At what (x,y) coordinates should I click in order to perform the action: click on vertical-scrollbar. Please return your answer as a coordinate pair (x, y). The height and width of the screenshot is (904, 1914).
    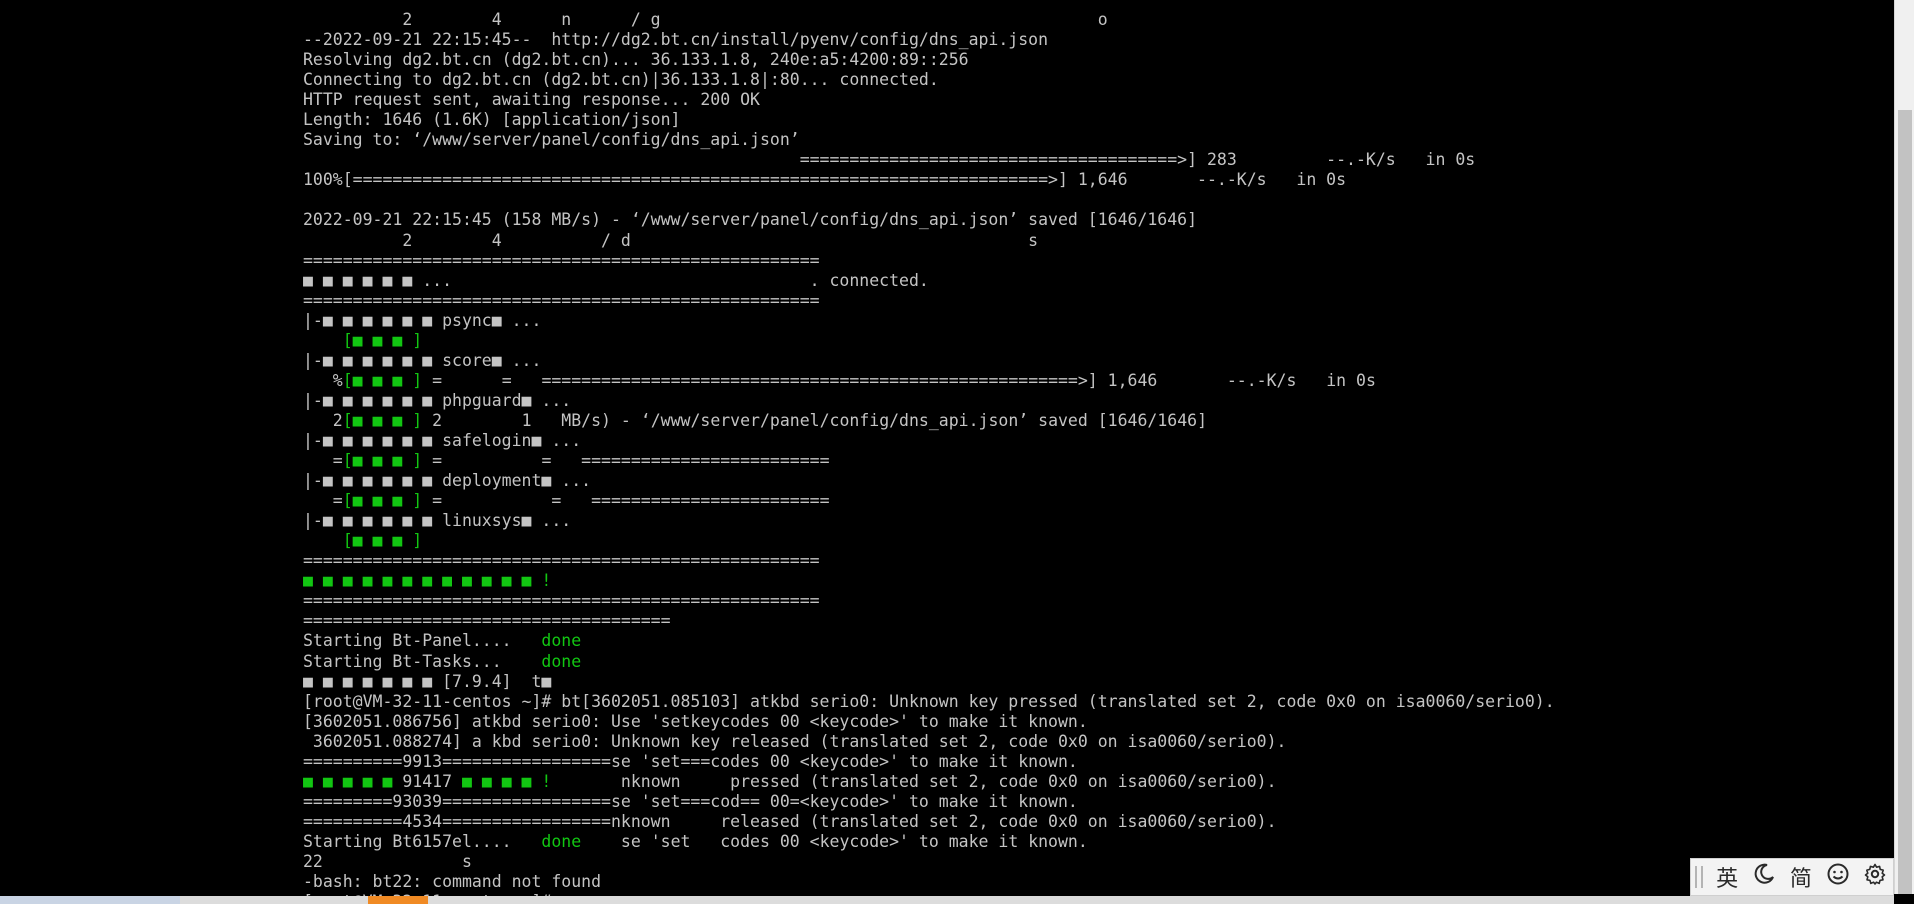
    Looking at the image, I should click on (1904, 447).